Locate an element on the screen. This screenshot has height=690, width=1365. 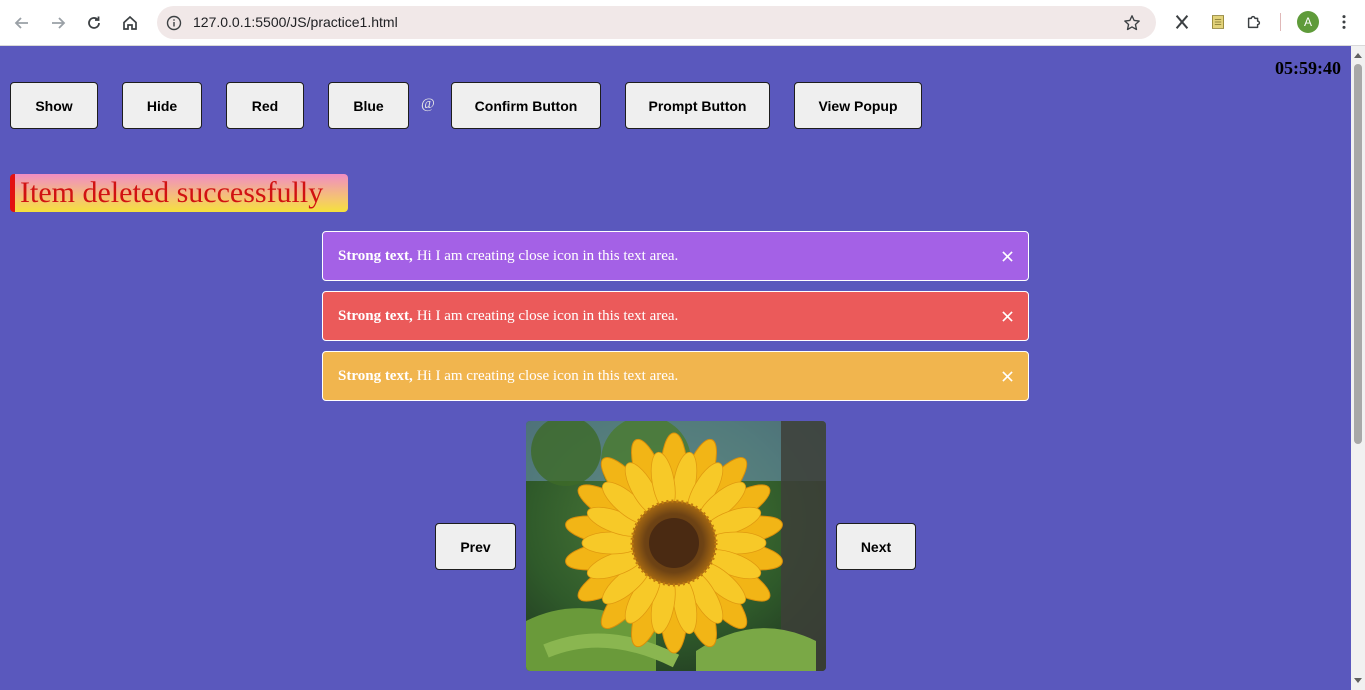
show-button: Show is located at coordinates (54, 105).